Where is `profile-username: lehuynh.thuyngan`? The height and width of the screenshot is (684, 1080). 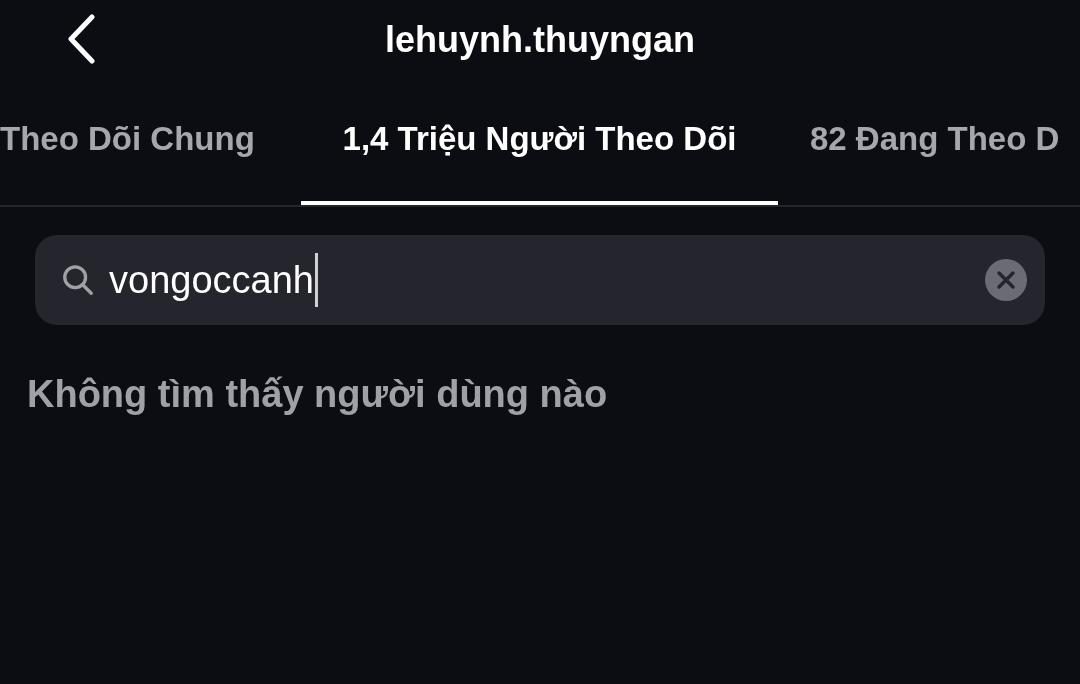
profile-username: lehuynh.thuyngan is located at coordinates (540, 40).